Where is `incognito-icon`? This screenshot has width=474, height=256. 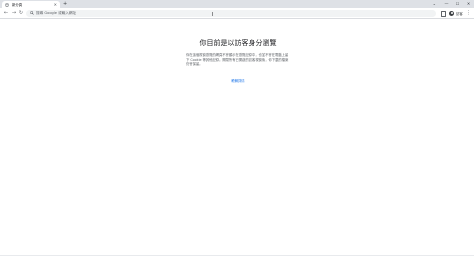 incognito-icon is located at coordinates (7, 4).